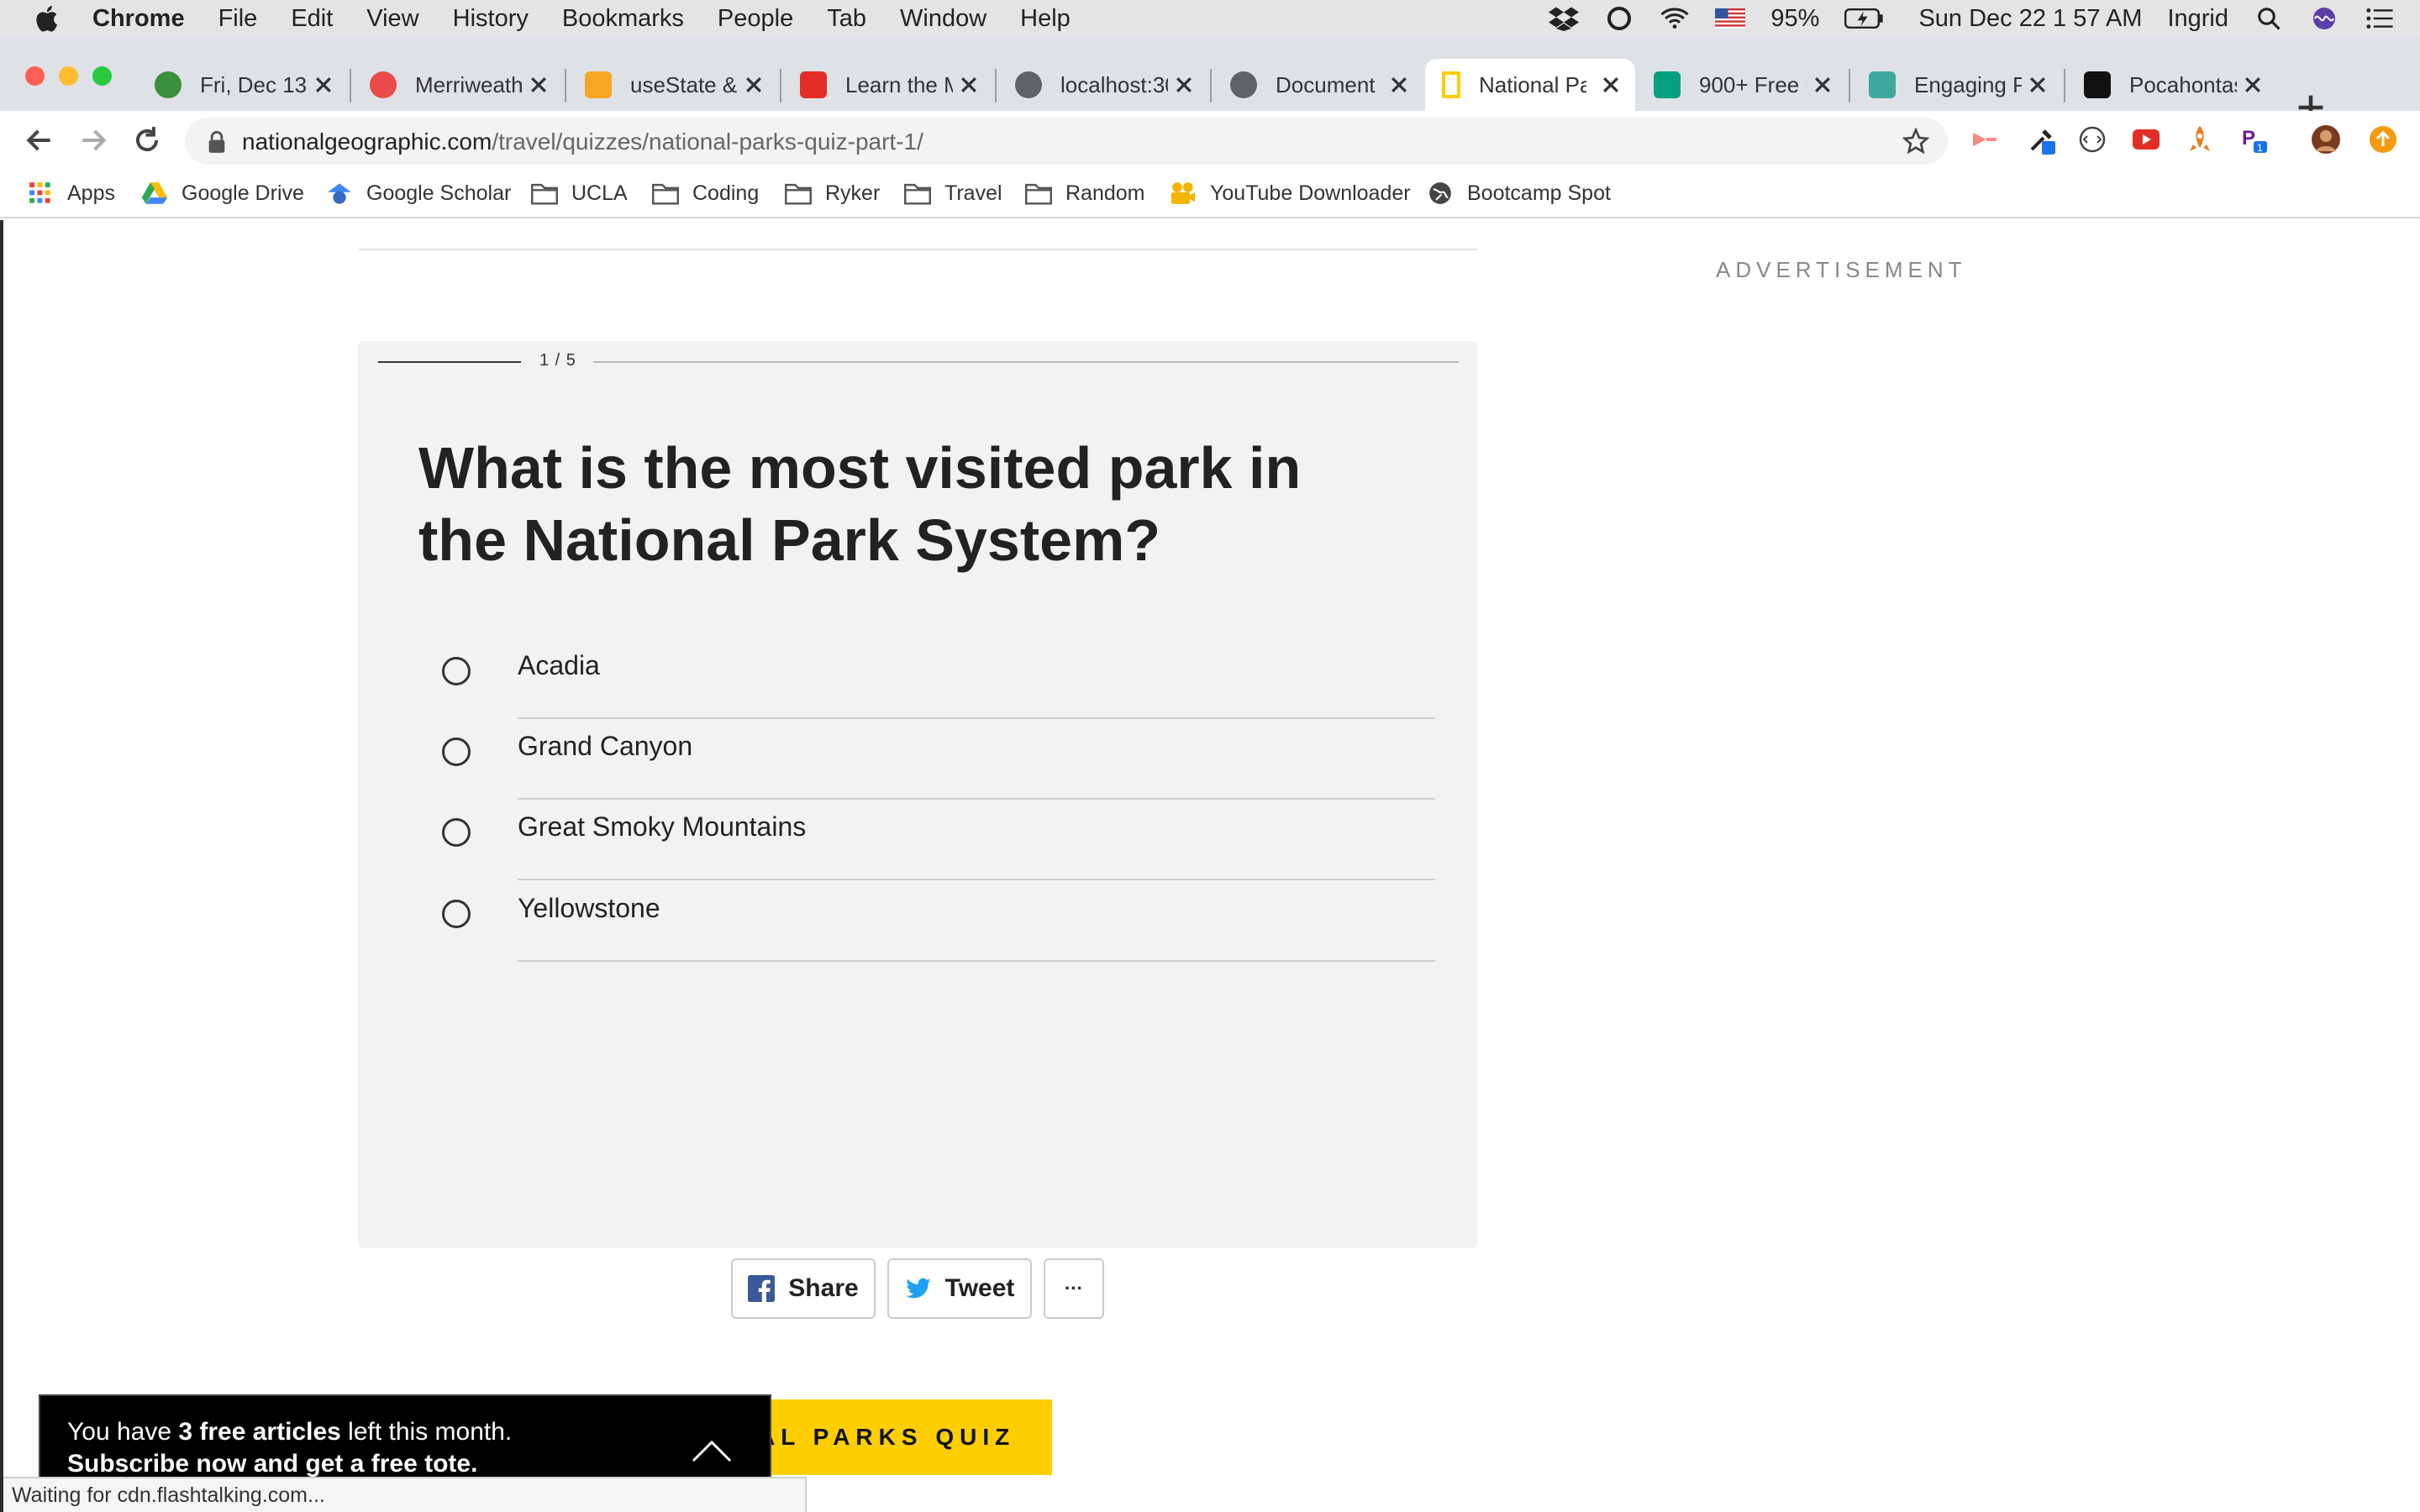 This screenshot has width=2420, height=1512. Describe the element at coordinates (102, 76) in the screenshot. I see `window-zoom-button` at that location.